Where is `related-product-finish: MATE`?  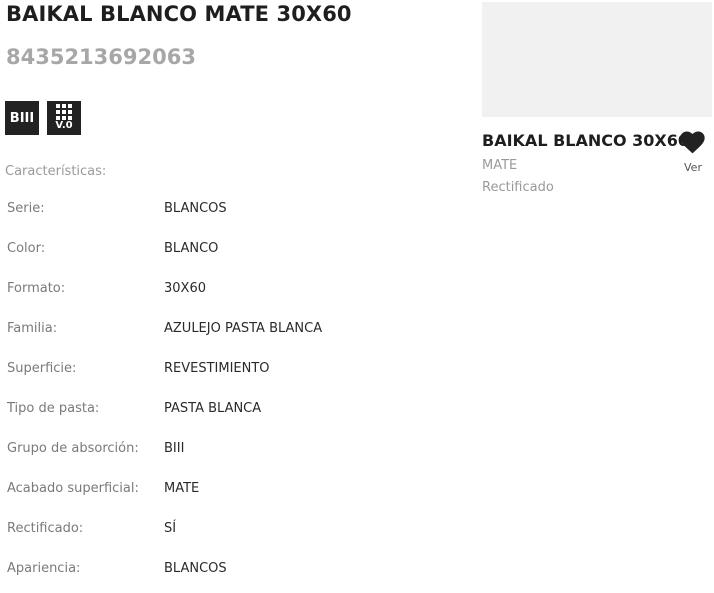 related-product-finish: MATE is located at coordinates (500, 165).